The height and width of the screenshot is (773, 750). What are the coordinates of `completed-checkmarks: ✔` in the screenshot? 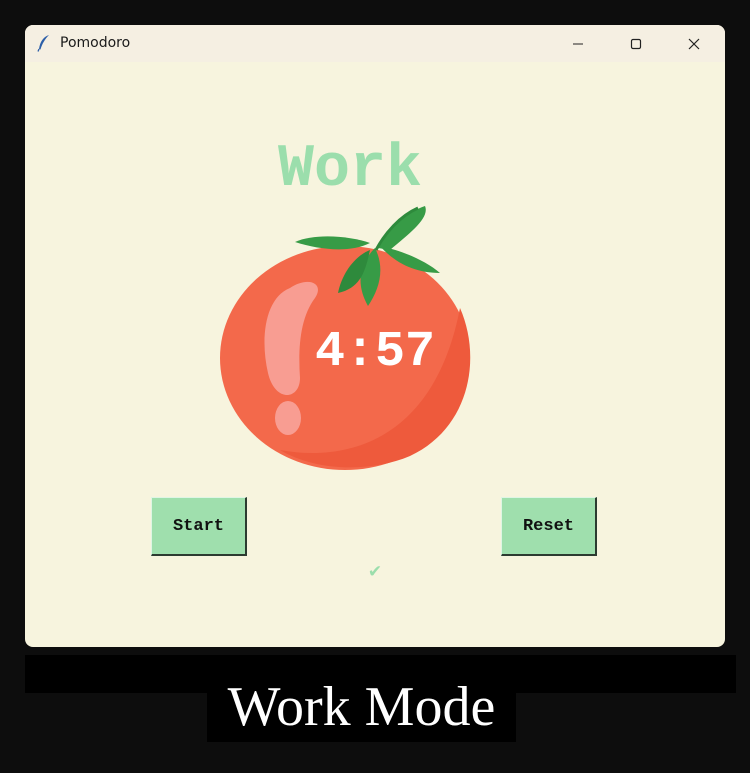 It's located at (375, 572).